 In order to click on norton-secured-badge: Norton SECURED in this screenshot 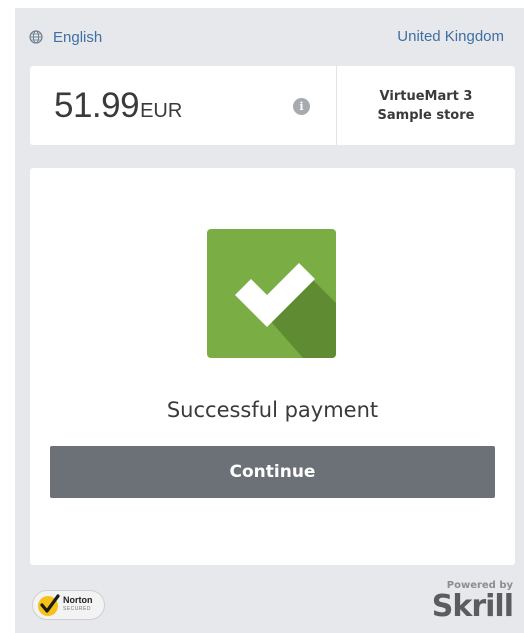, I will do `click(68, 605)`.